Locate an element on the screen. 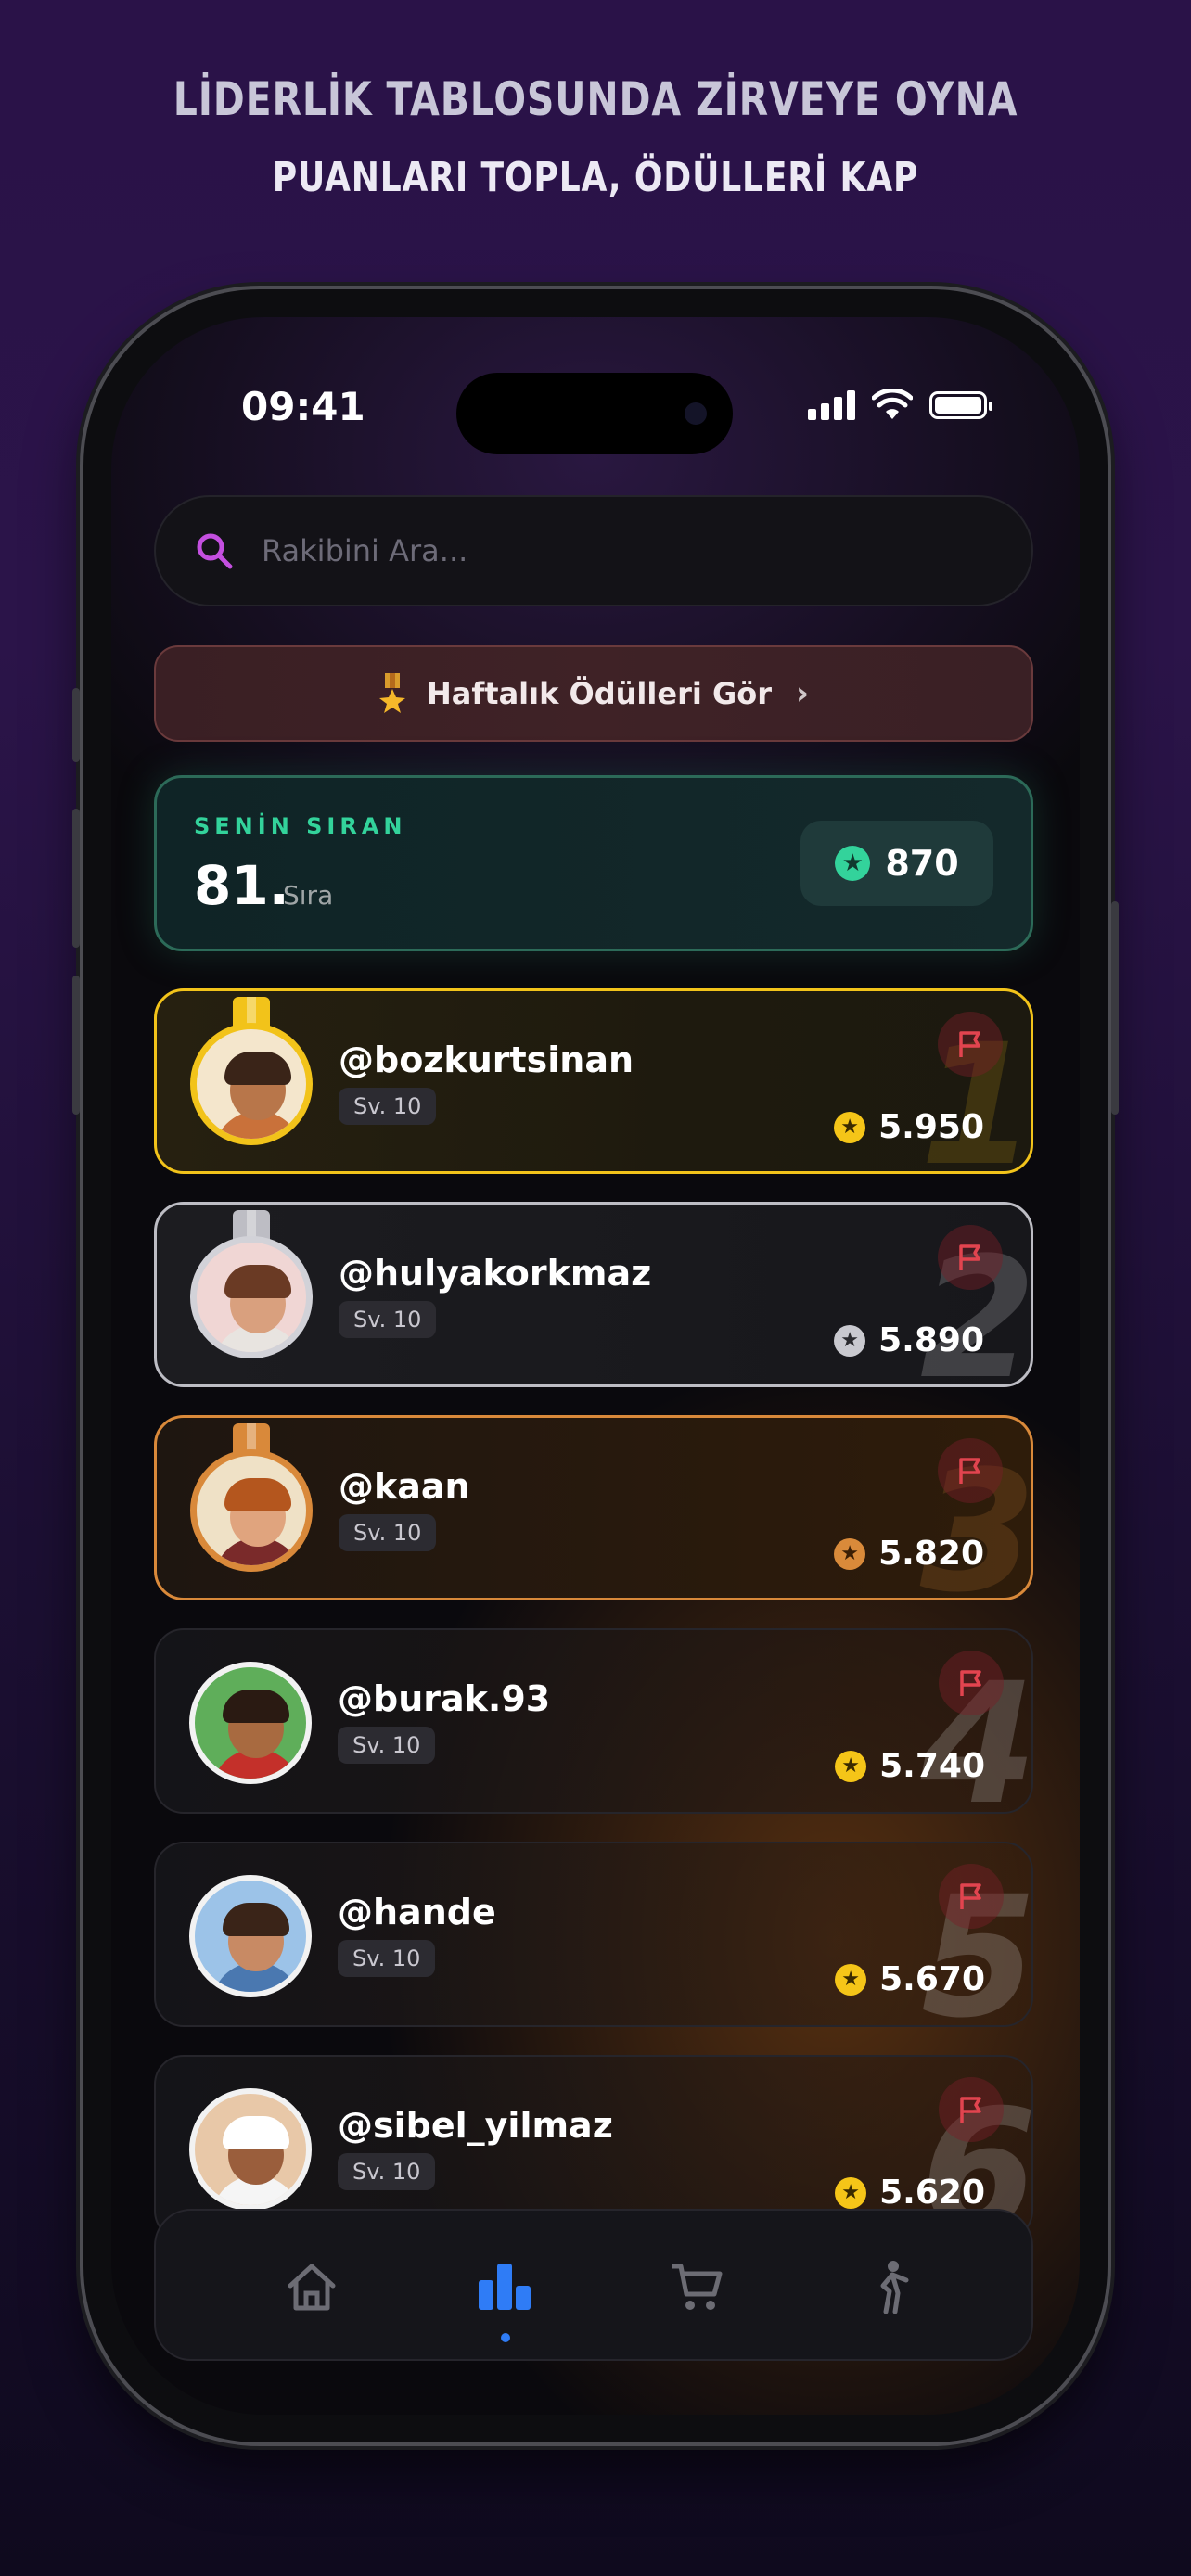  score: ★ 5.950 is located at coordinates (909, 1127).